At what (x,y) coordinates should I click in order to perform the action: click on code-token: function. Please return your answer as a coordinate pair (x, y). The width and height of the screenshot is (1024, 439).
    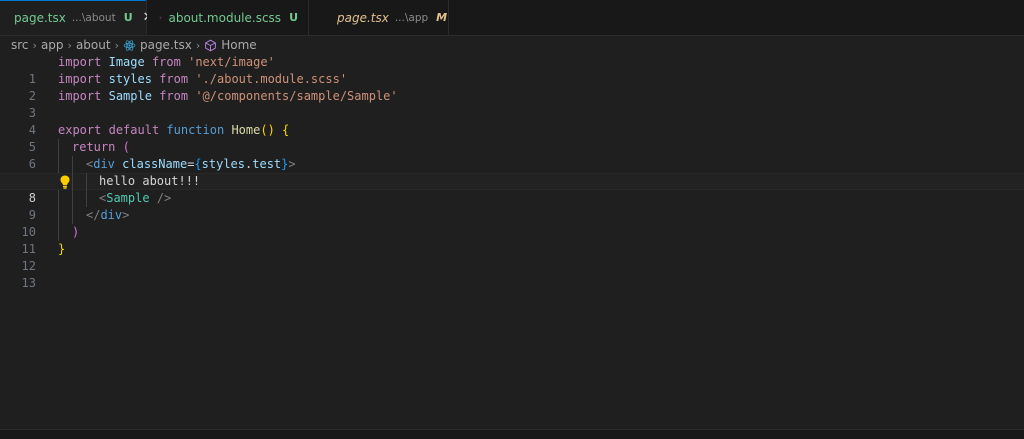
    Looking at the image, I should click on (195, 130).